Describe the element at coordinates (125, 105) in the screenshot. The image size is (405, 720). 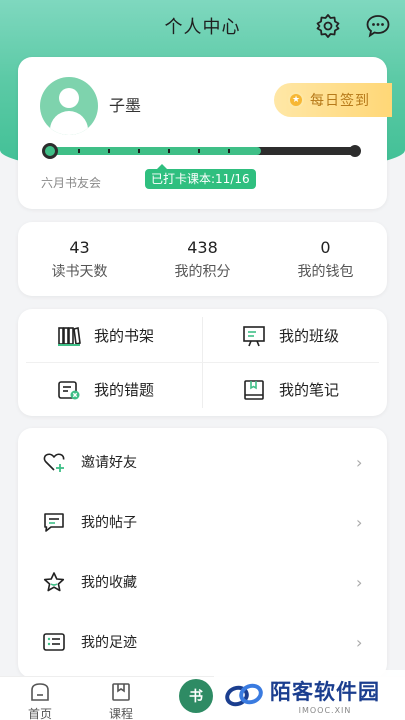
I see `username: 子墨` at that location.